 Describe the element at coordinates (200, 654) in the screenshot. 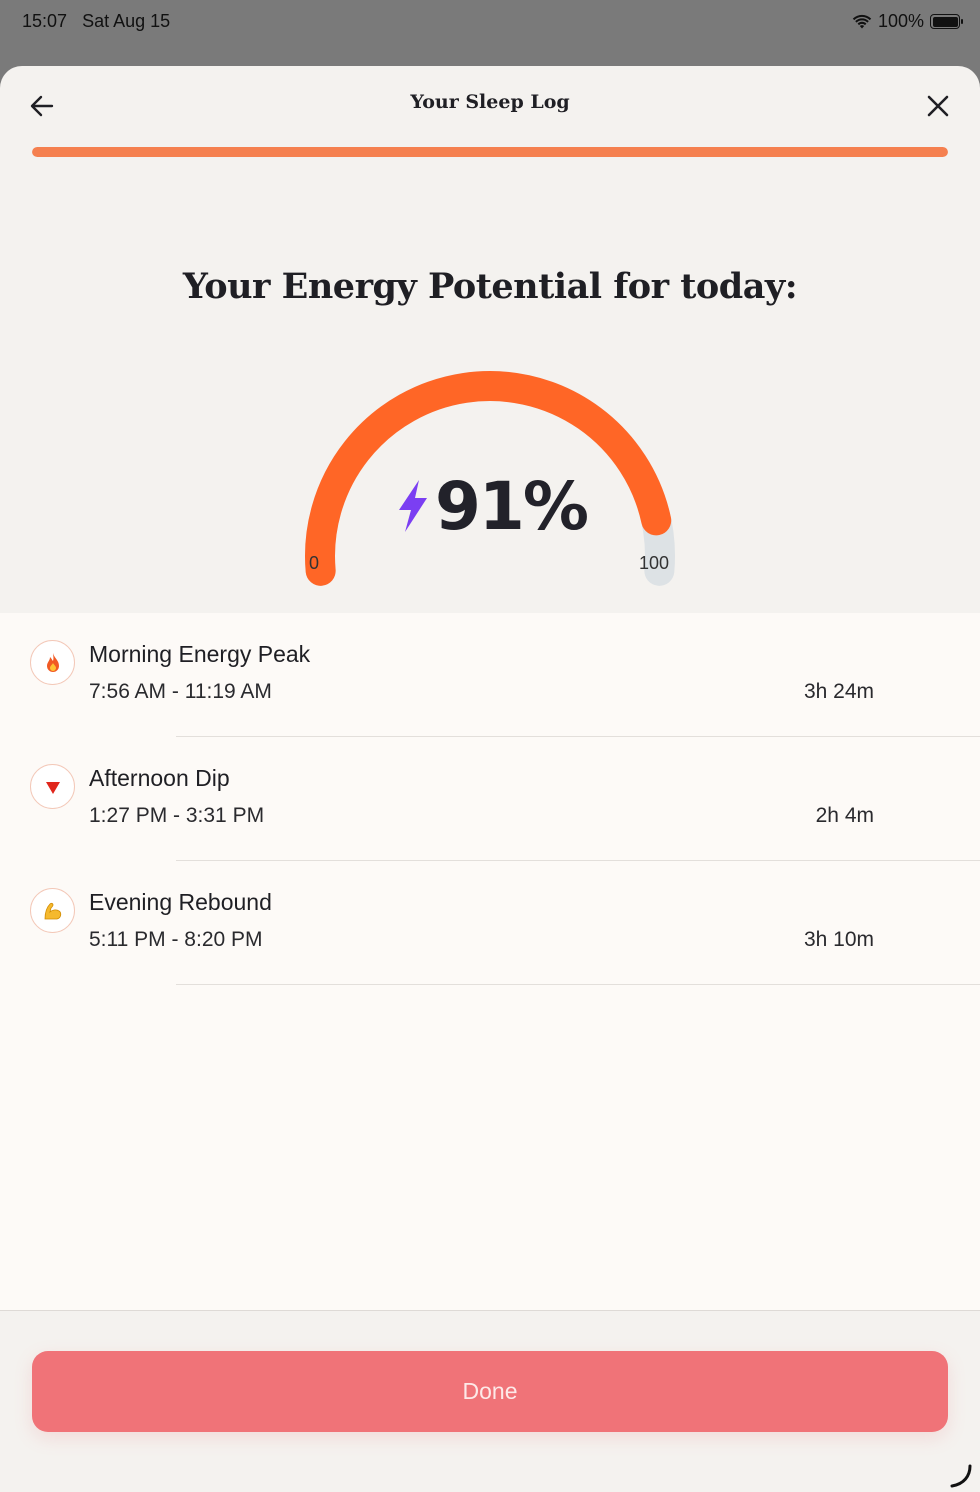

I see `period-title: Morning Energy Peak` at that location.